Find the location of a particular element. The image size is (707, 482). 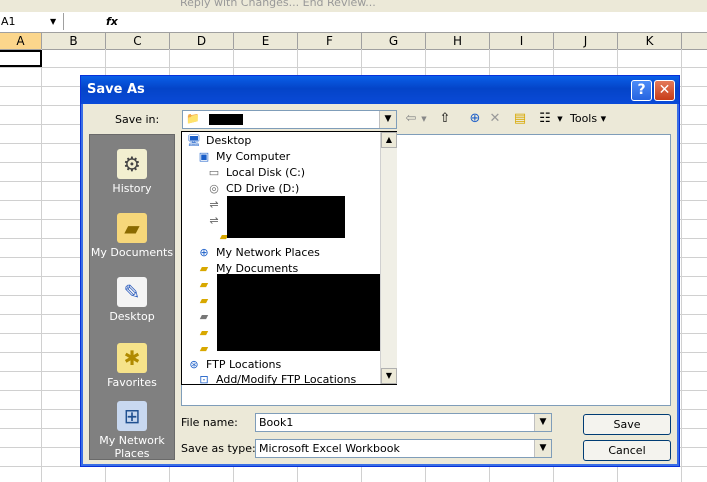

dropdown-item-folder-d: ▰ is located at coordinates (206, 333).